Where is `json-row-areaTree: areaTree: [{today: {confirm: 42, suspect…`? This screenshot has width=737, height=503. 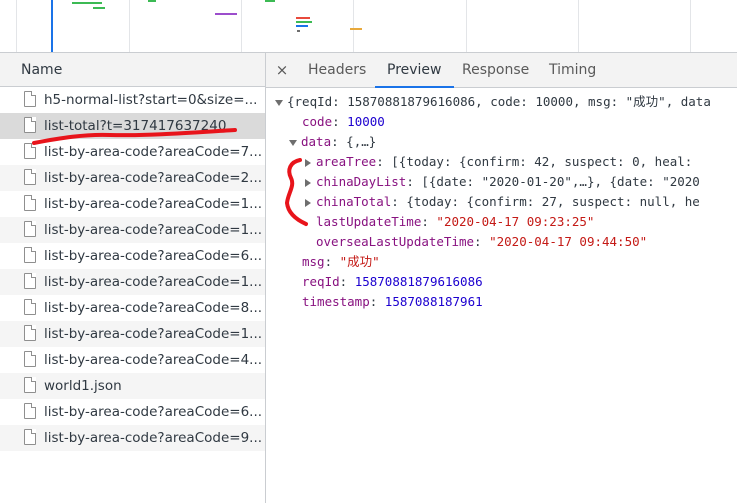
json-row-areaTree: areaTree: [{today: {confirm: 42, suspect… is located at coordinates (501, 162).